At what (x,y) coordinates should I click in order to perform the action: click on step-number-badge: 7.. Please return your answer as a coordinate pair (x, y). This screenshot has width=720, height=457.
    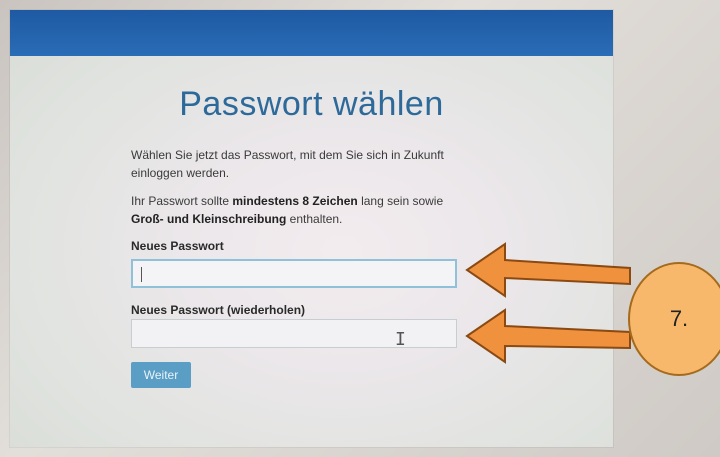
    Looking at the image, I should click on (674, 319).